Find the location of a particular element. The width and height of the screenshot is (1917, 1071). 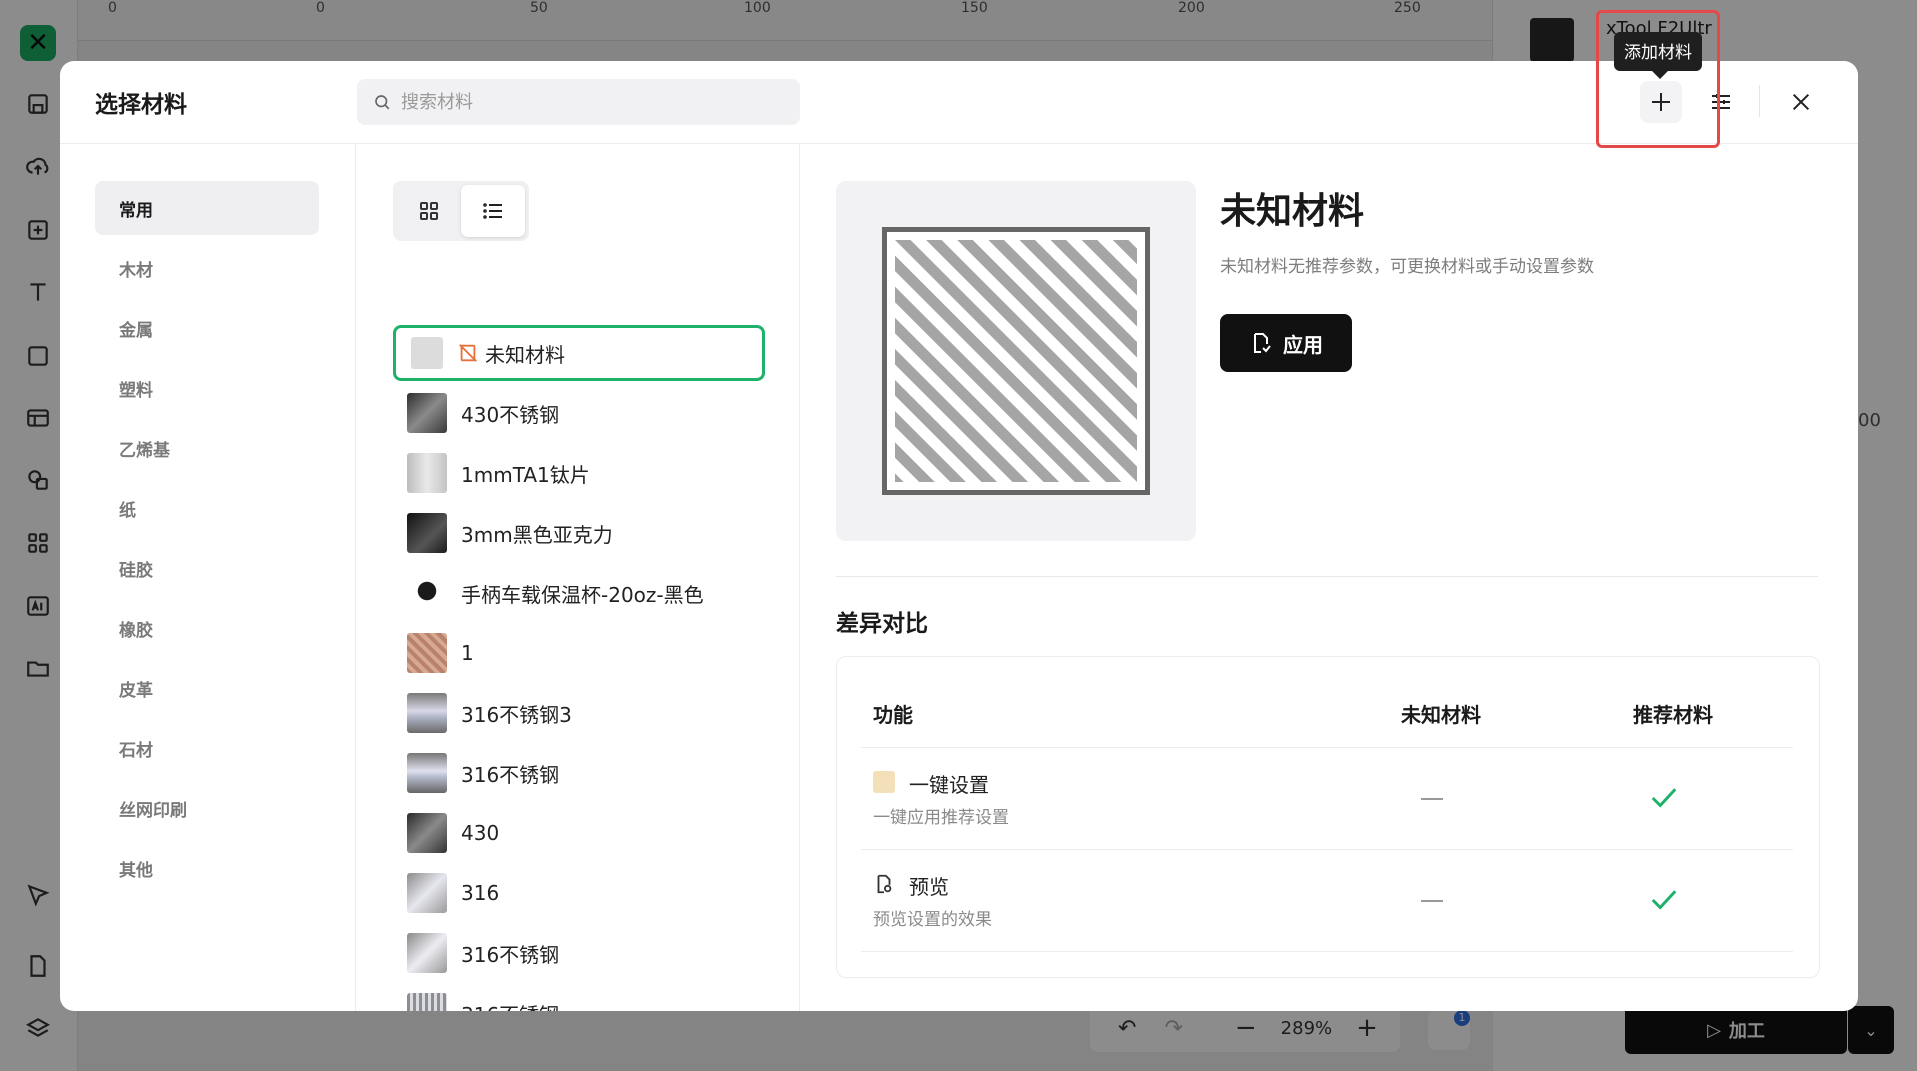

apply-file-icon is located at coordinates (1262, 343).